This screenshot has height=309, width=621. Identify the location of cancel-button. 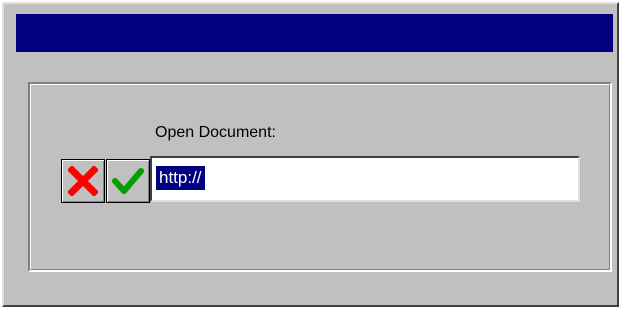
(83, 181).